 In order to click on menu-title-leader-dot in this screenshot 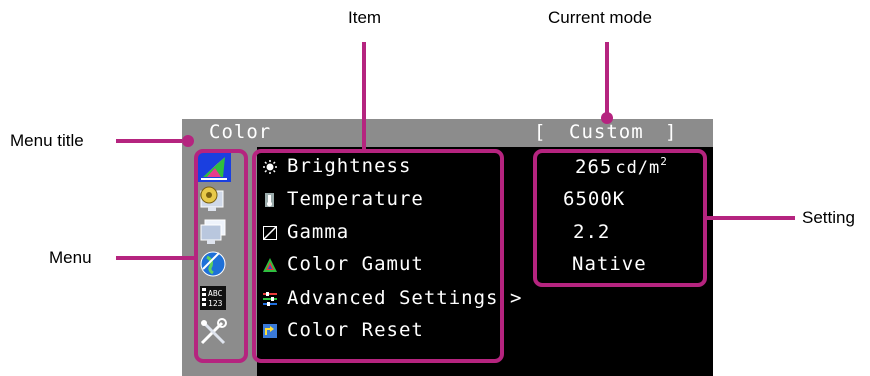, I will do `click(188, 141)`.